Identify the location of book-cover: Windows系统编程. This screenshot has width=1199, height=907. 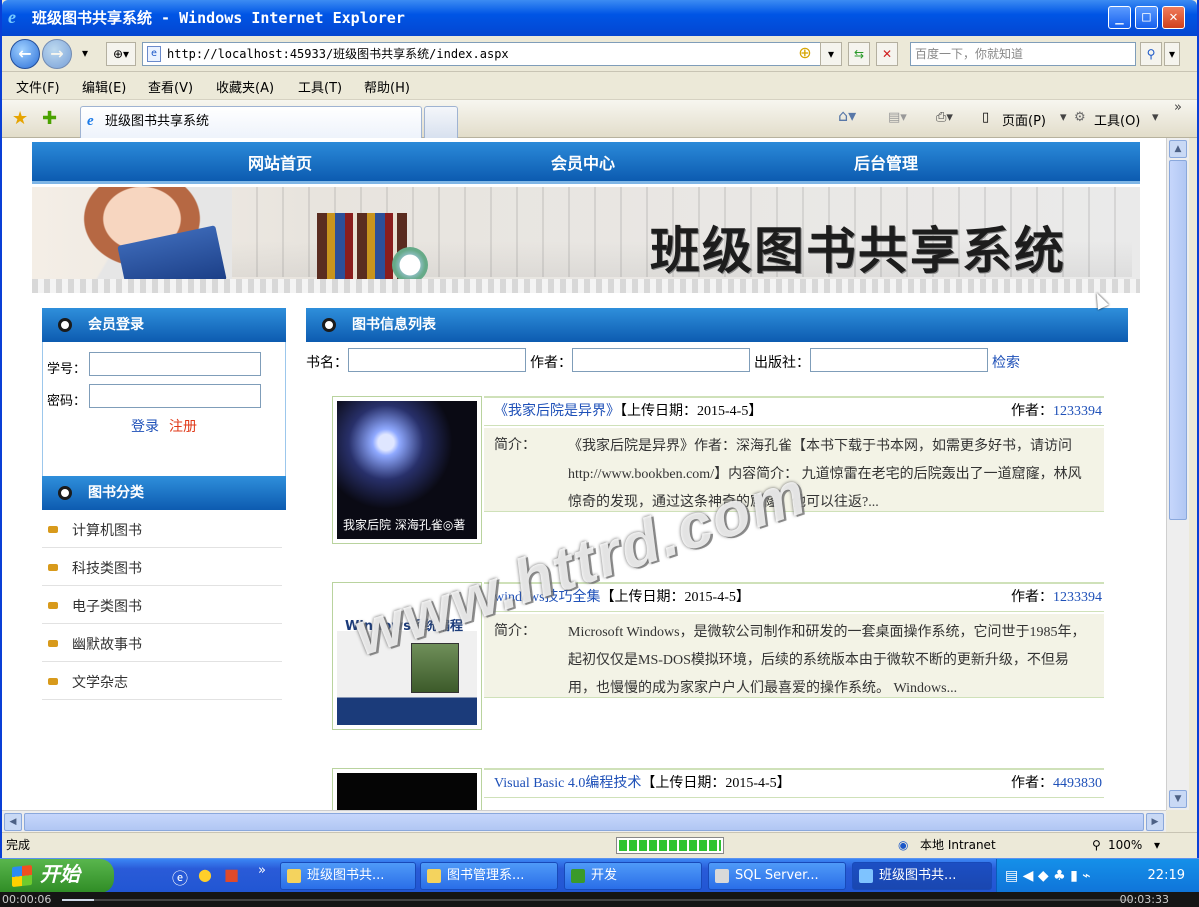
(407, 656).